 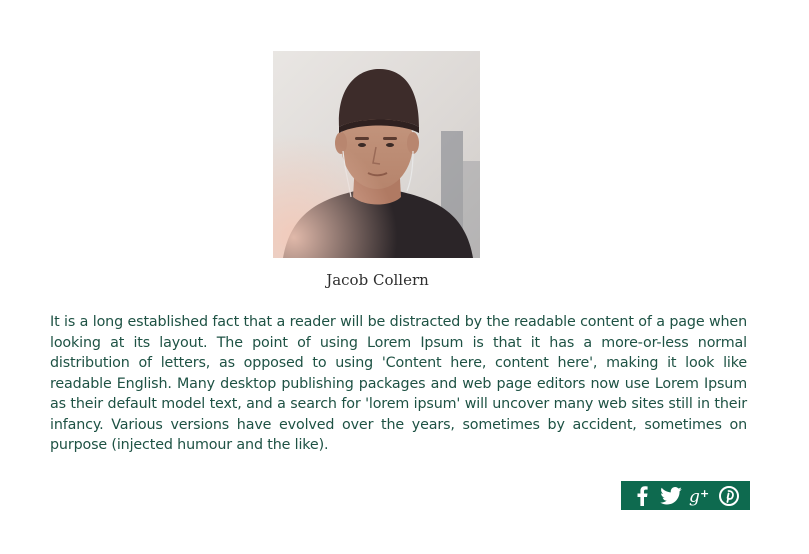 I want to click on svg-text: g, so click(x=694, y=496).